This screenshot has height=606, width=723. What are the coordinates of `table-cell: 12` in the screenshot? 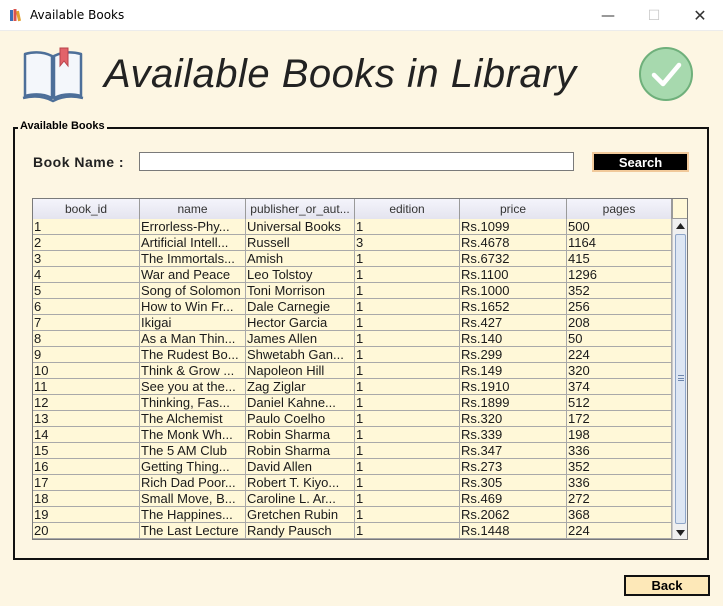 It's located at (86, 402).